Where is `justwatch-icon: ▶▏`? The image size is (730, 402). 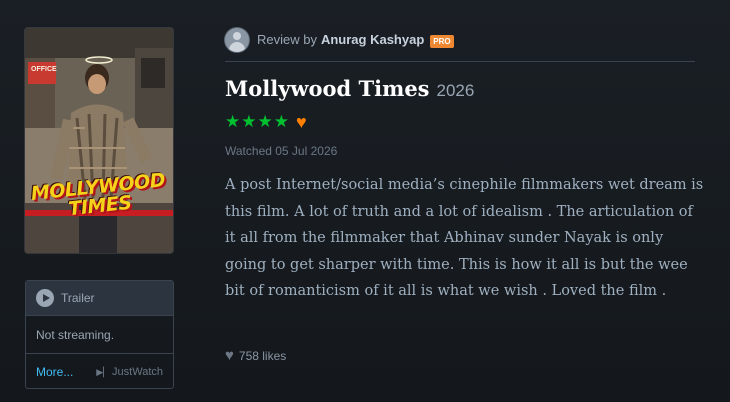
justwatch-icon: ▶▏ is located at coordinates (103, 371).